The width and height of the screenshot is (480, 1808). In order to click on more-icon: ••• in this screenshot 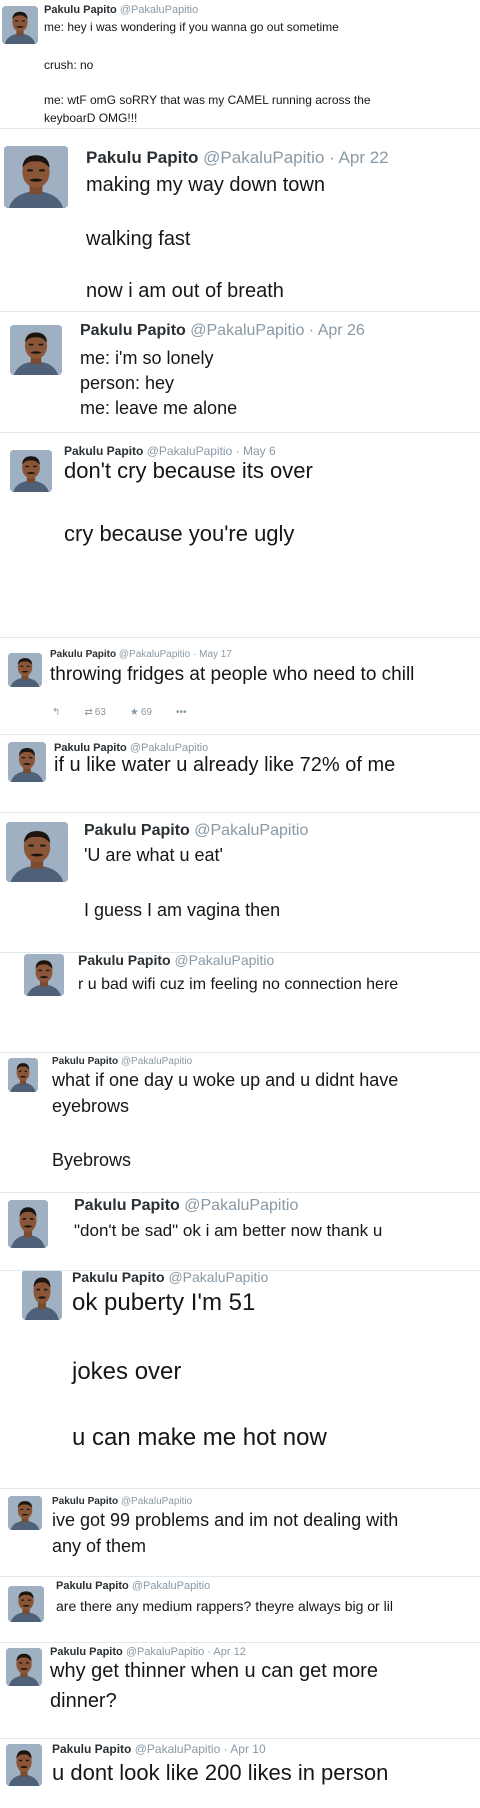, I will do `click(181, 712)`.